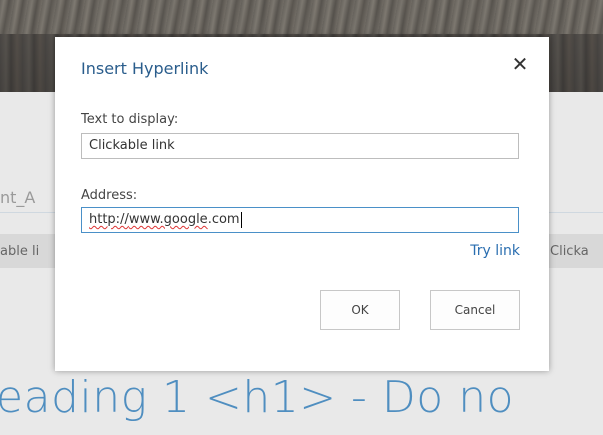 The height and width of the screenshot is (435, 603). What do you see at coordinates (20, 251) in the screenshot?
I see `background-row-left-text: able li` at bounding box center [20, 251].